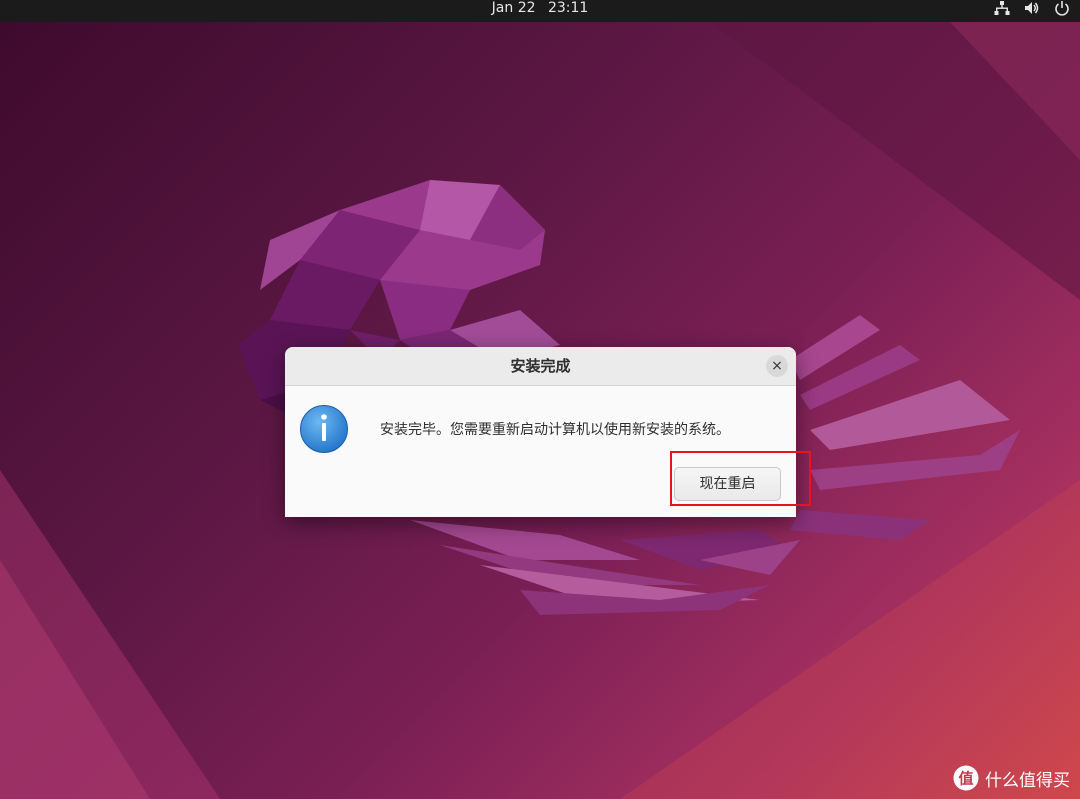 Image resolution: width=1080 pixels, height=799 pixels. What do you see at coordinates (1062, 8) in the screenshot?
I see `power-icon` at bounding box center [1062, 8].